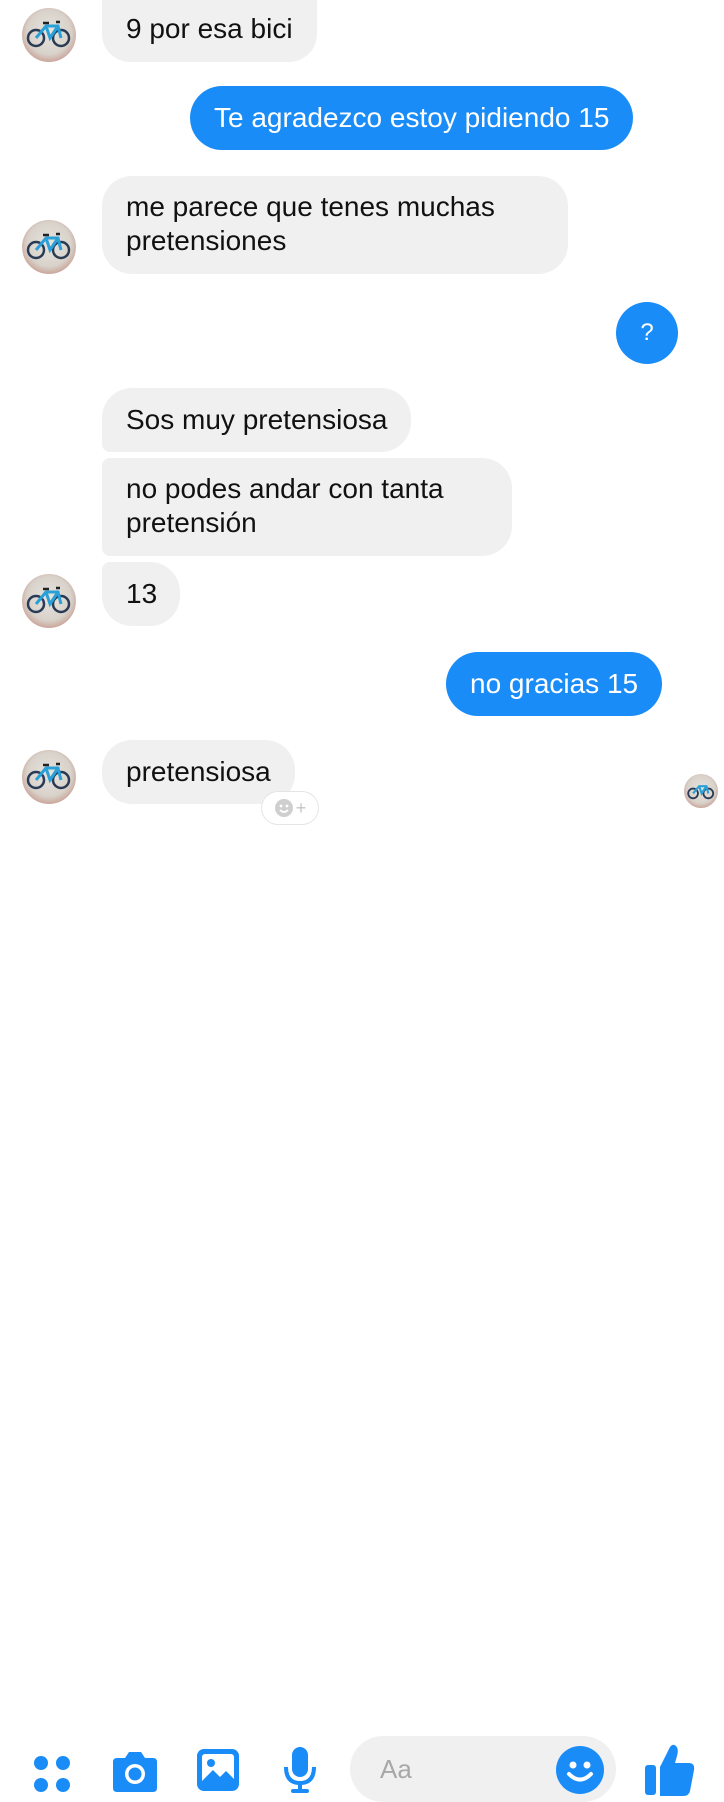 The height and width of the screenshot is (1802, 724). What do you see at coordinates (209, 28) in the screenshot?
I see `message-text: 9 por esa bici` at bounding box center [209, 28].